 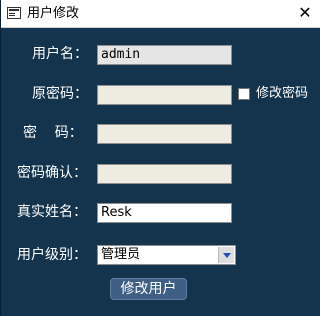 I want to click on chevron-down-icon, so click(x=226, y=255).